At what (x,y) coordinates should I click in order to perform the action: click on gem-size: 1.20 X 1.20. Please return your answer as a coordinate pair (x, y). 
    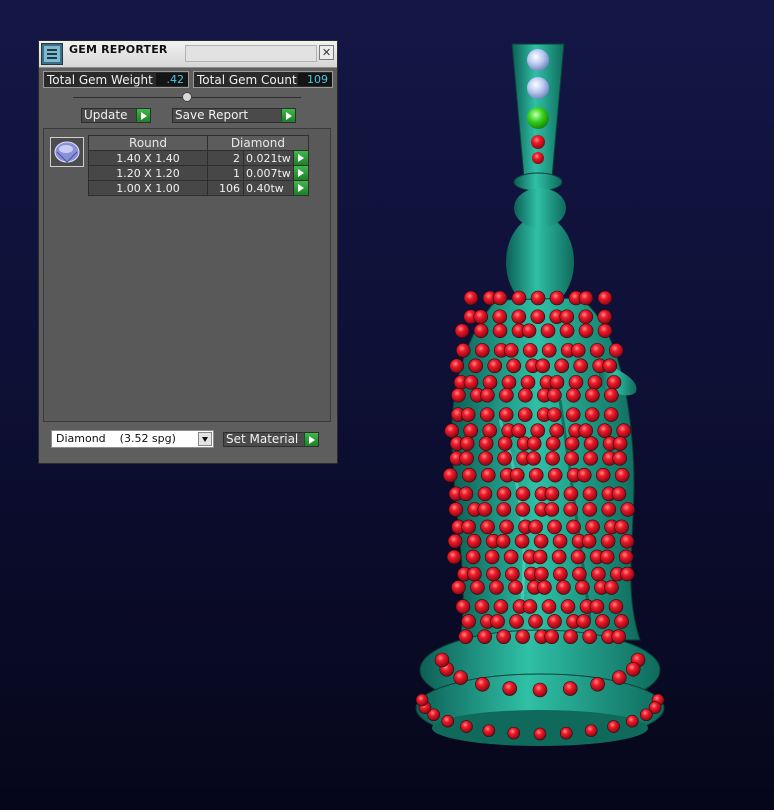
    Looking at the image, I should click on (148, 173).